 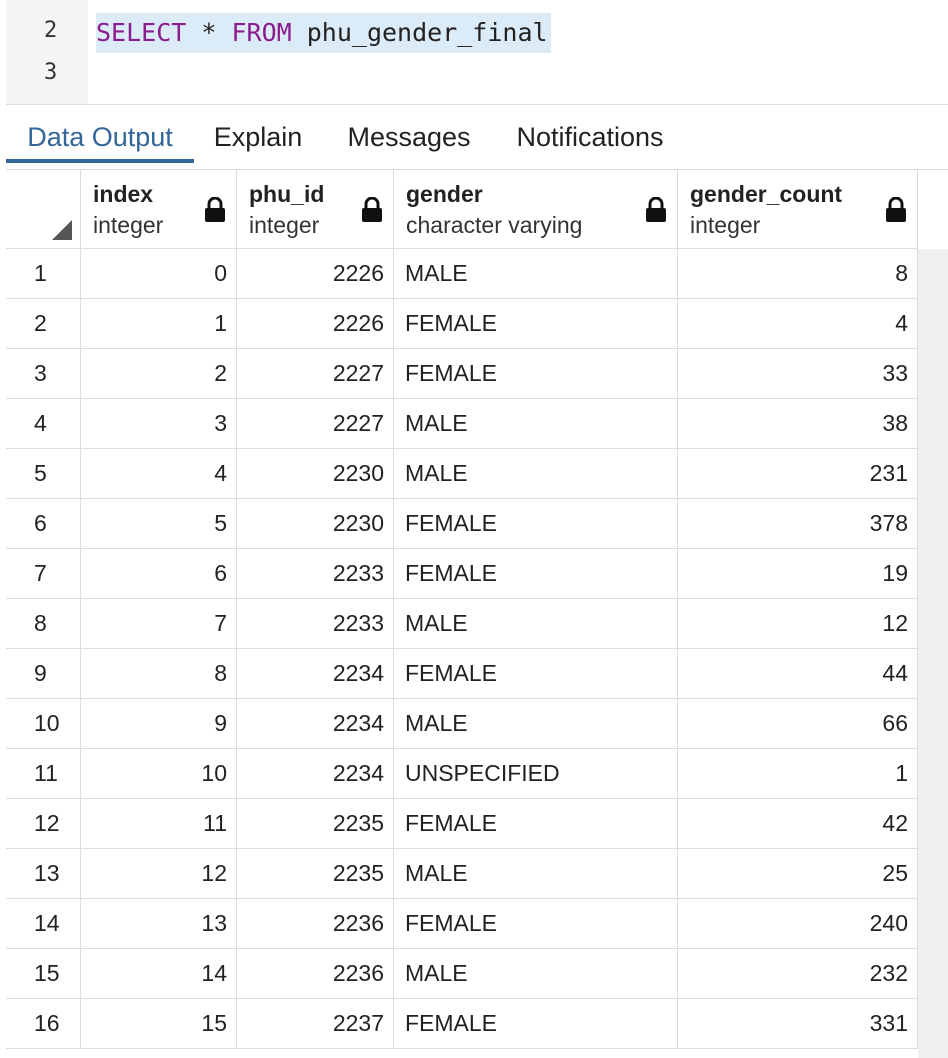 What do you see at coordinates (43, 874) in the screenshot?
I see `row-number: 13` at bounding box center [43, 874].